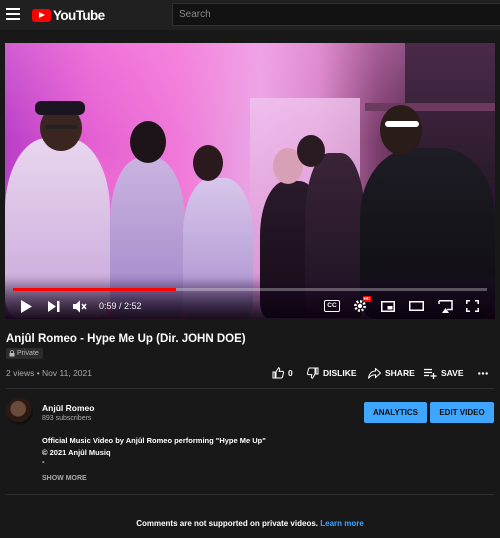 This screenshot has height=538, width=500. Describe the element at coordinates (19, 411) in the screenshot. I see `channel-avatar` at that location.